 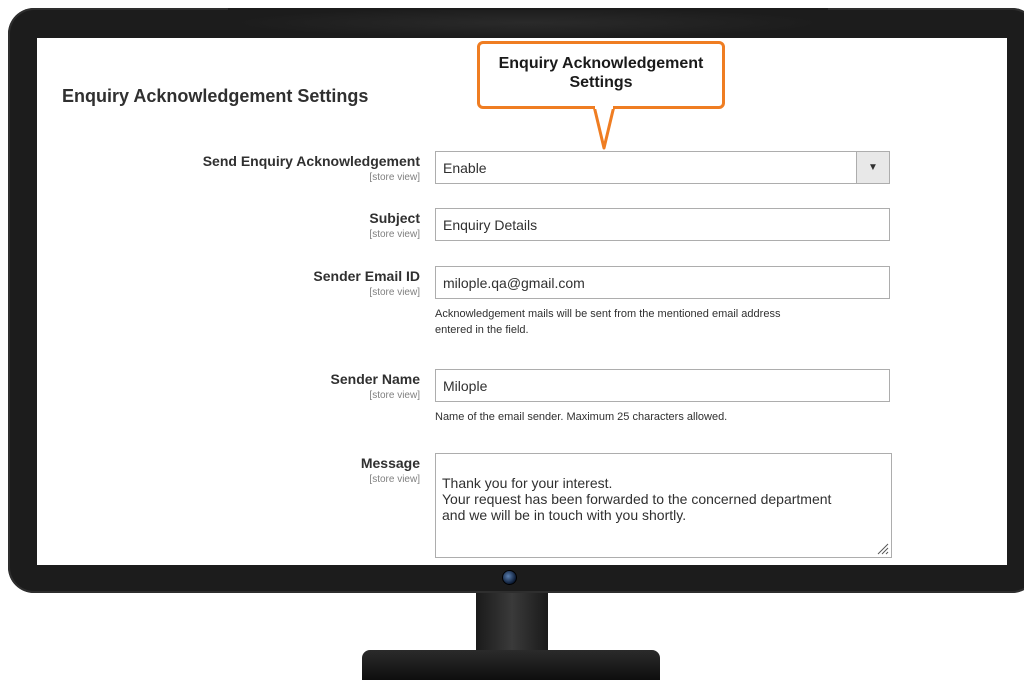 What do you see at coordinates (394, 395) in the screenshot?
I see `sender-name-scope: [store view]` at bounding box center [394, 395].